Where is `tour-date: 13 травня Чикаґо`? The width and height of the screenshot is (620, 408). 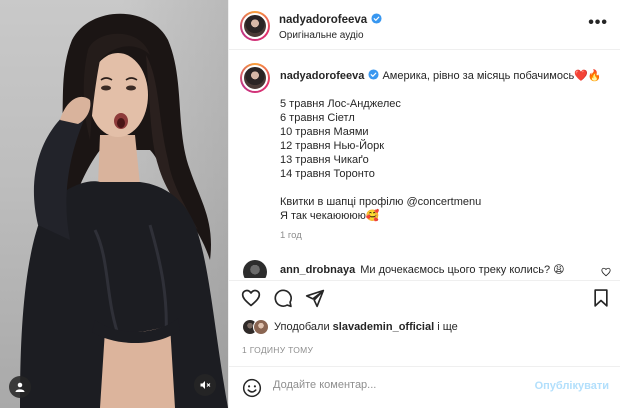 tour-date: 13 травня Чикаґо is located at coordinates (324, 160).